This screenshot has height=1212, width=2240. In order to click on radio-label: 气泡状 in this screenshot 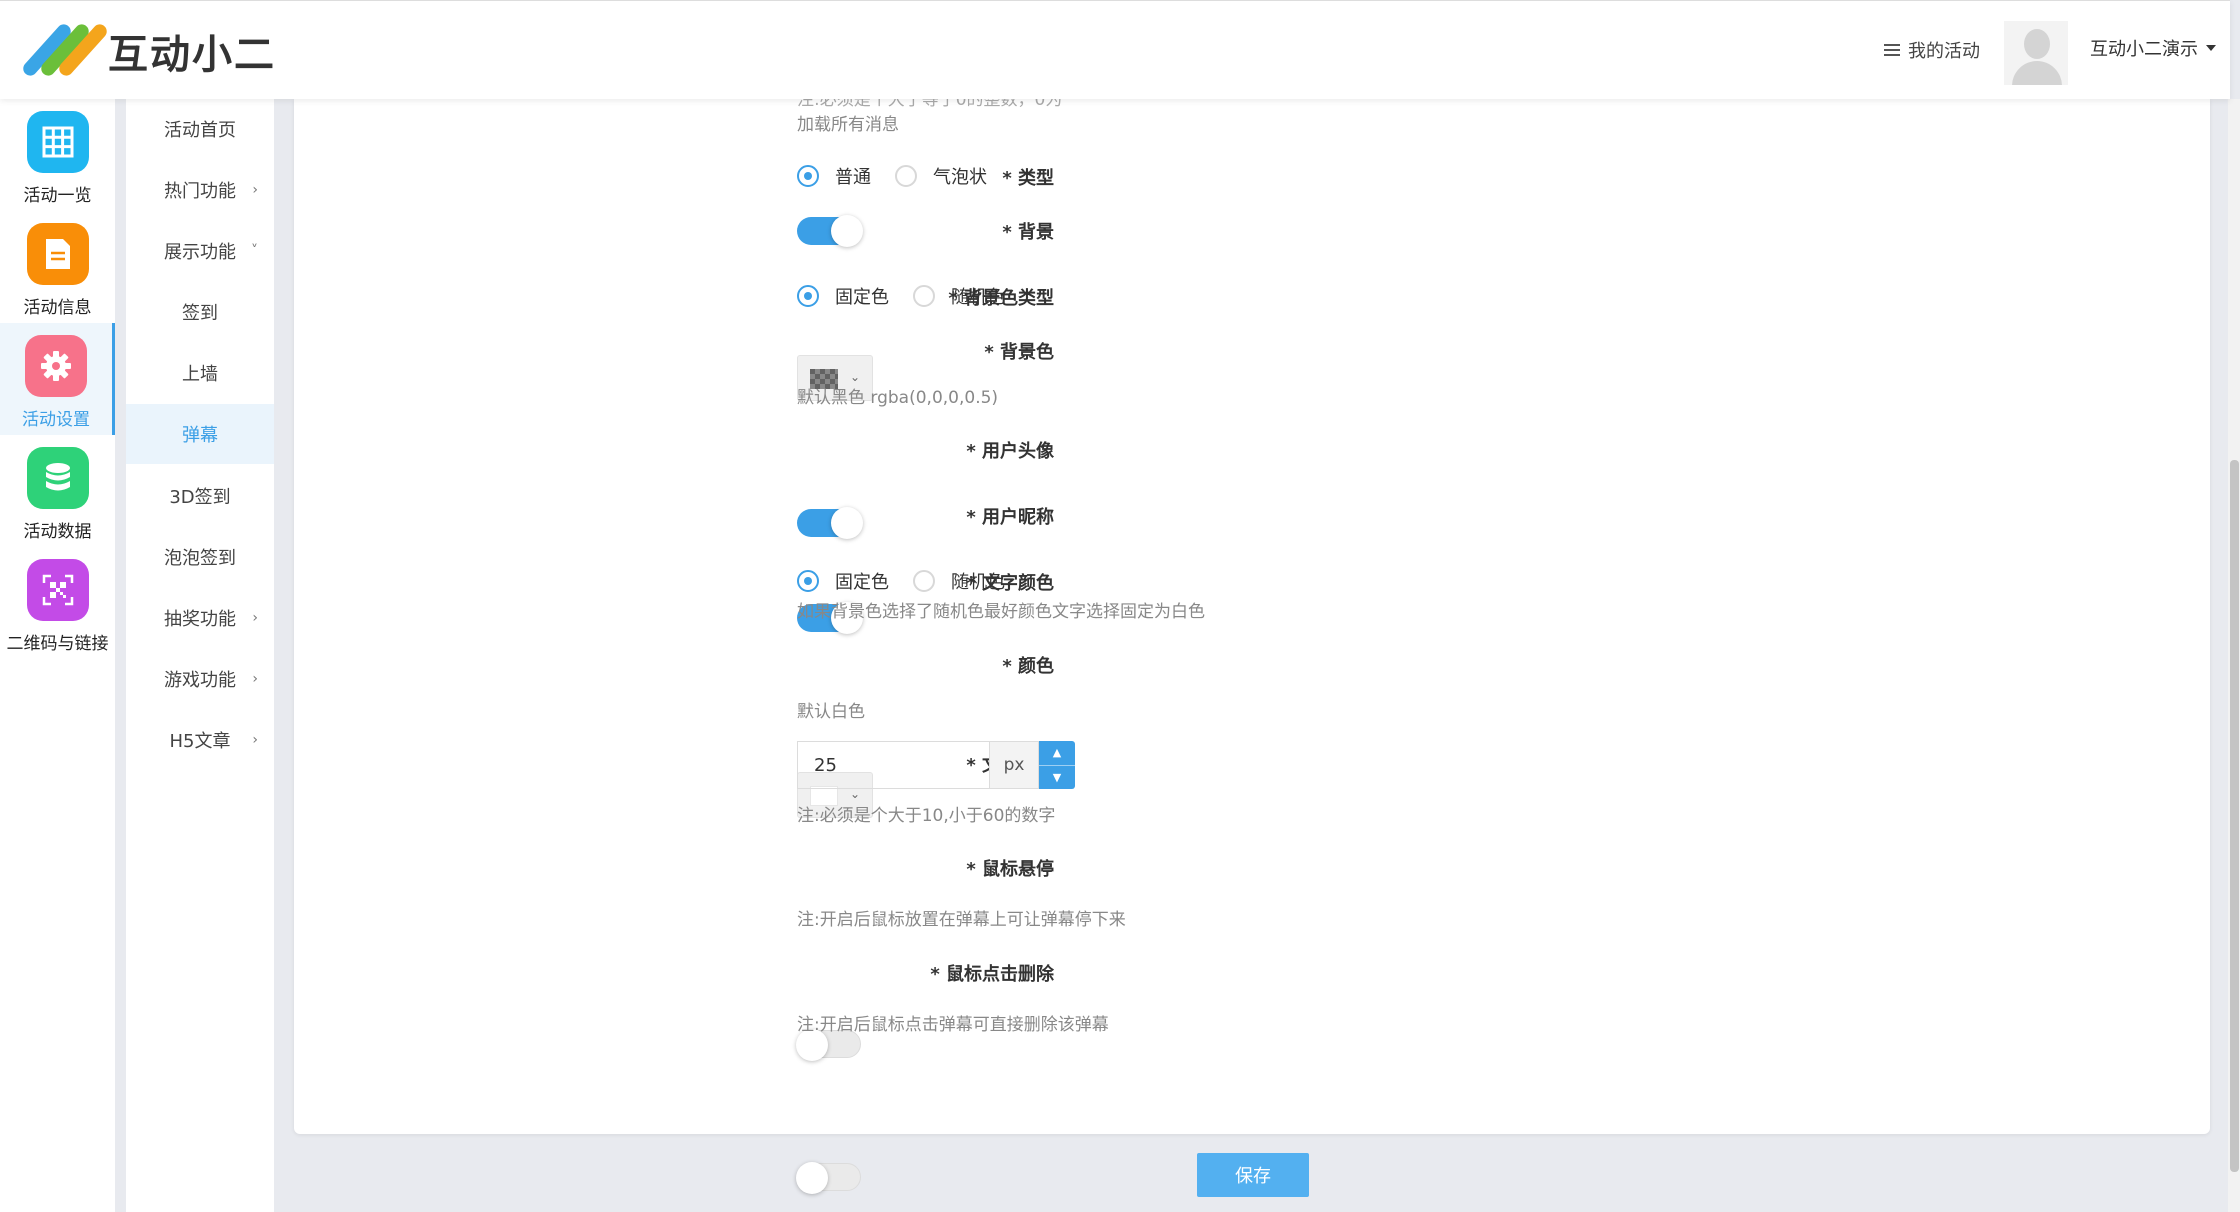, I will do `click(960, 177)`.